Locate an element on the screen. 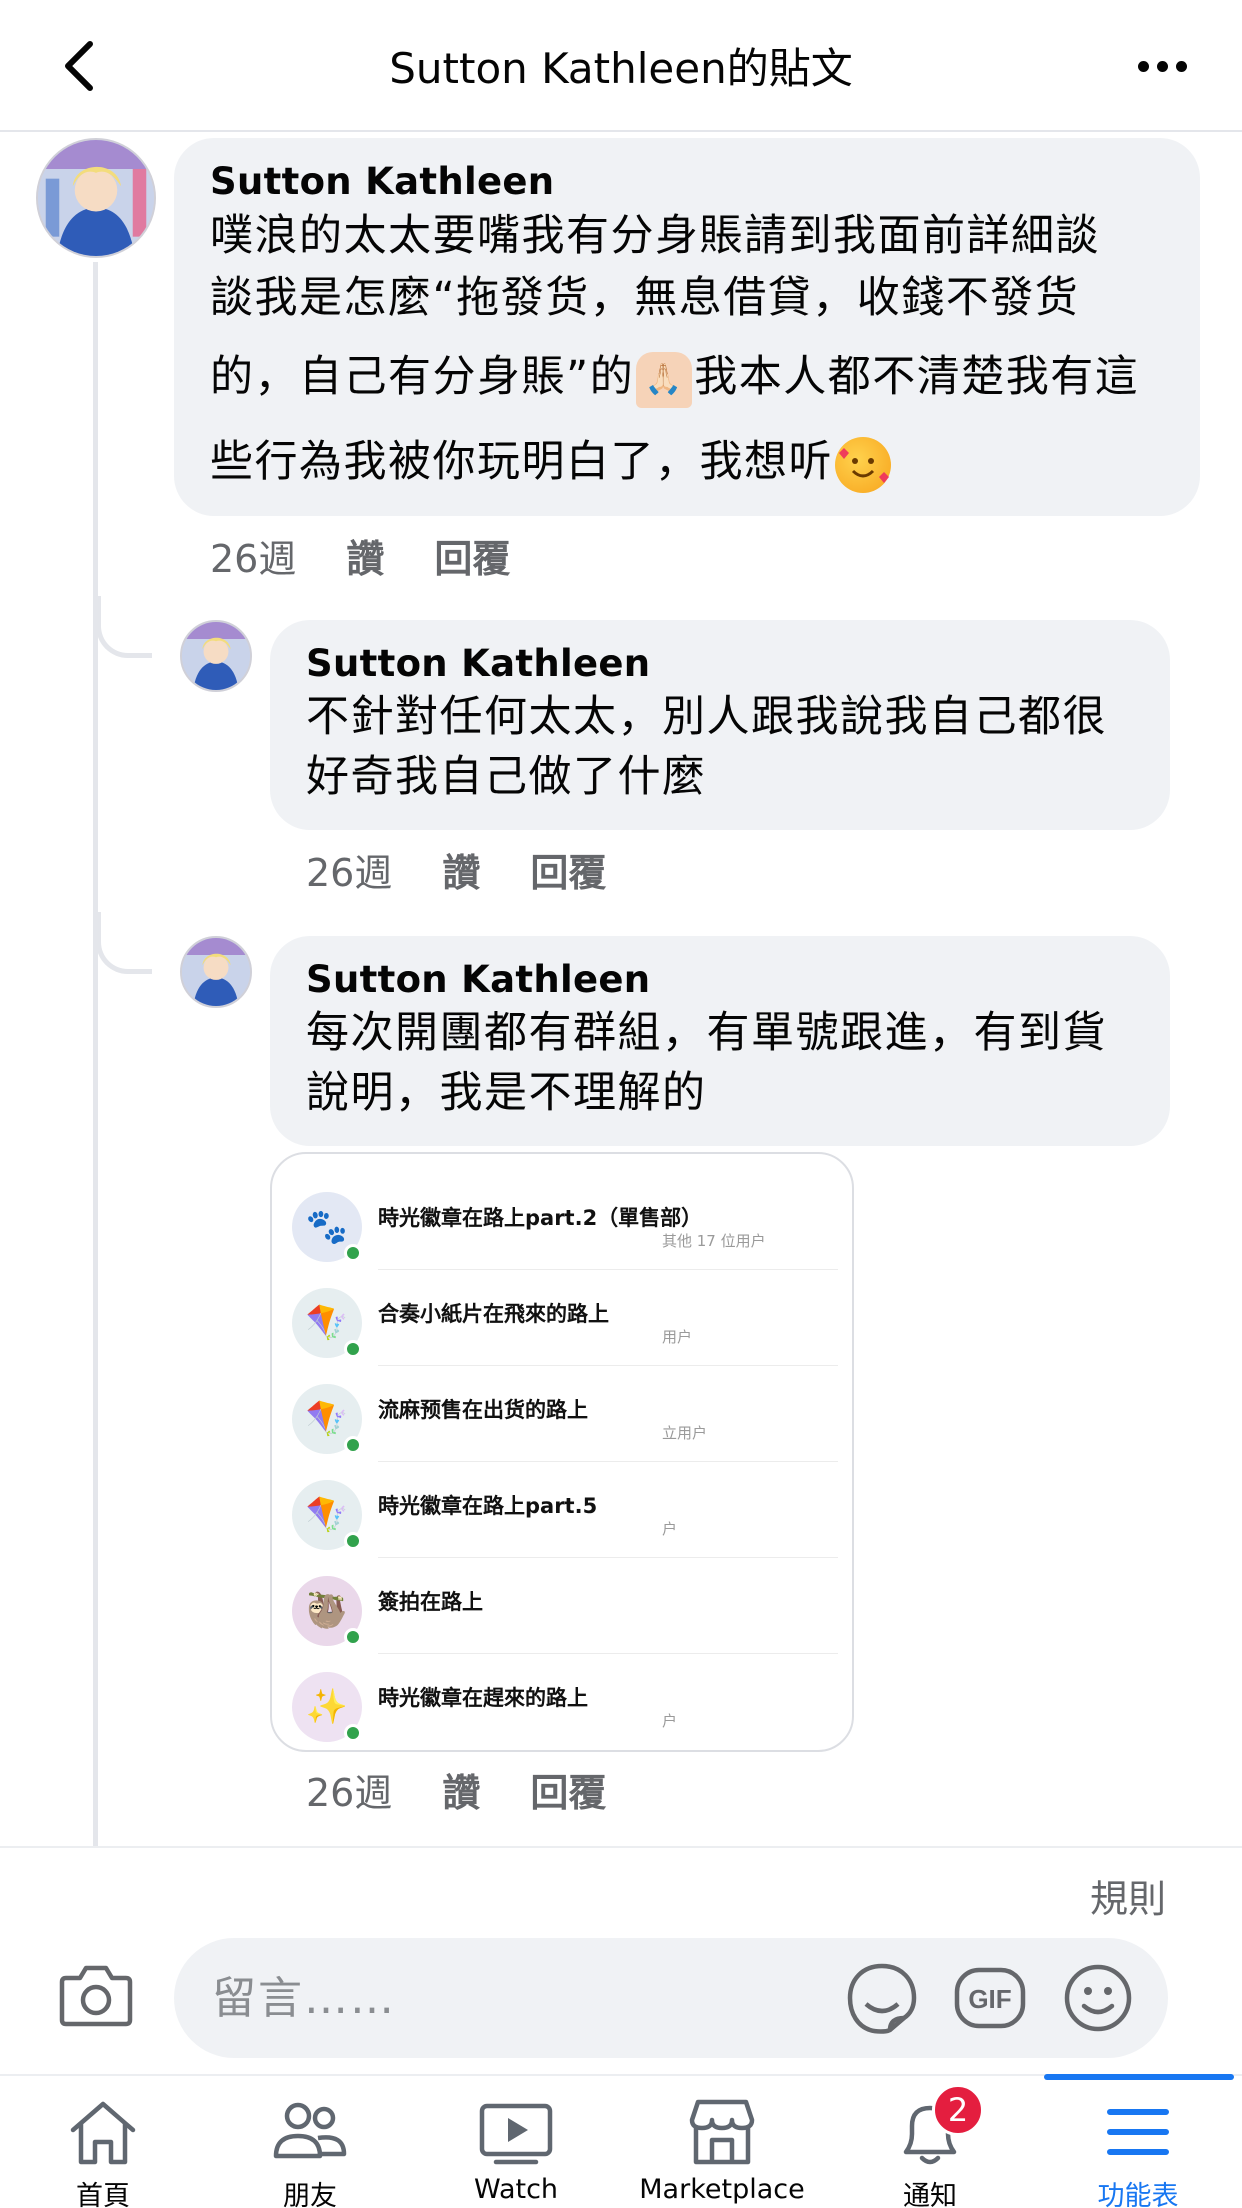  nav-item-menu: 功能表 is located at coordinates (1138, 2142).